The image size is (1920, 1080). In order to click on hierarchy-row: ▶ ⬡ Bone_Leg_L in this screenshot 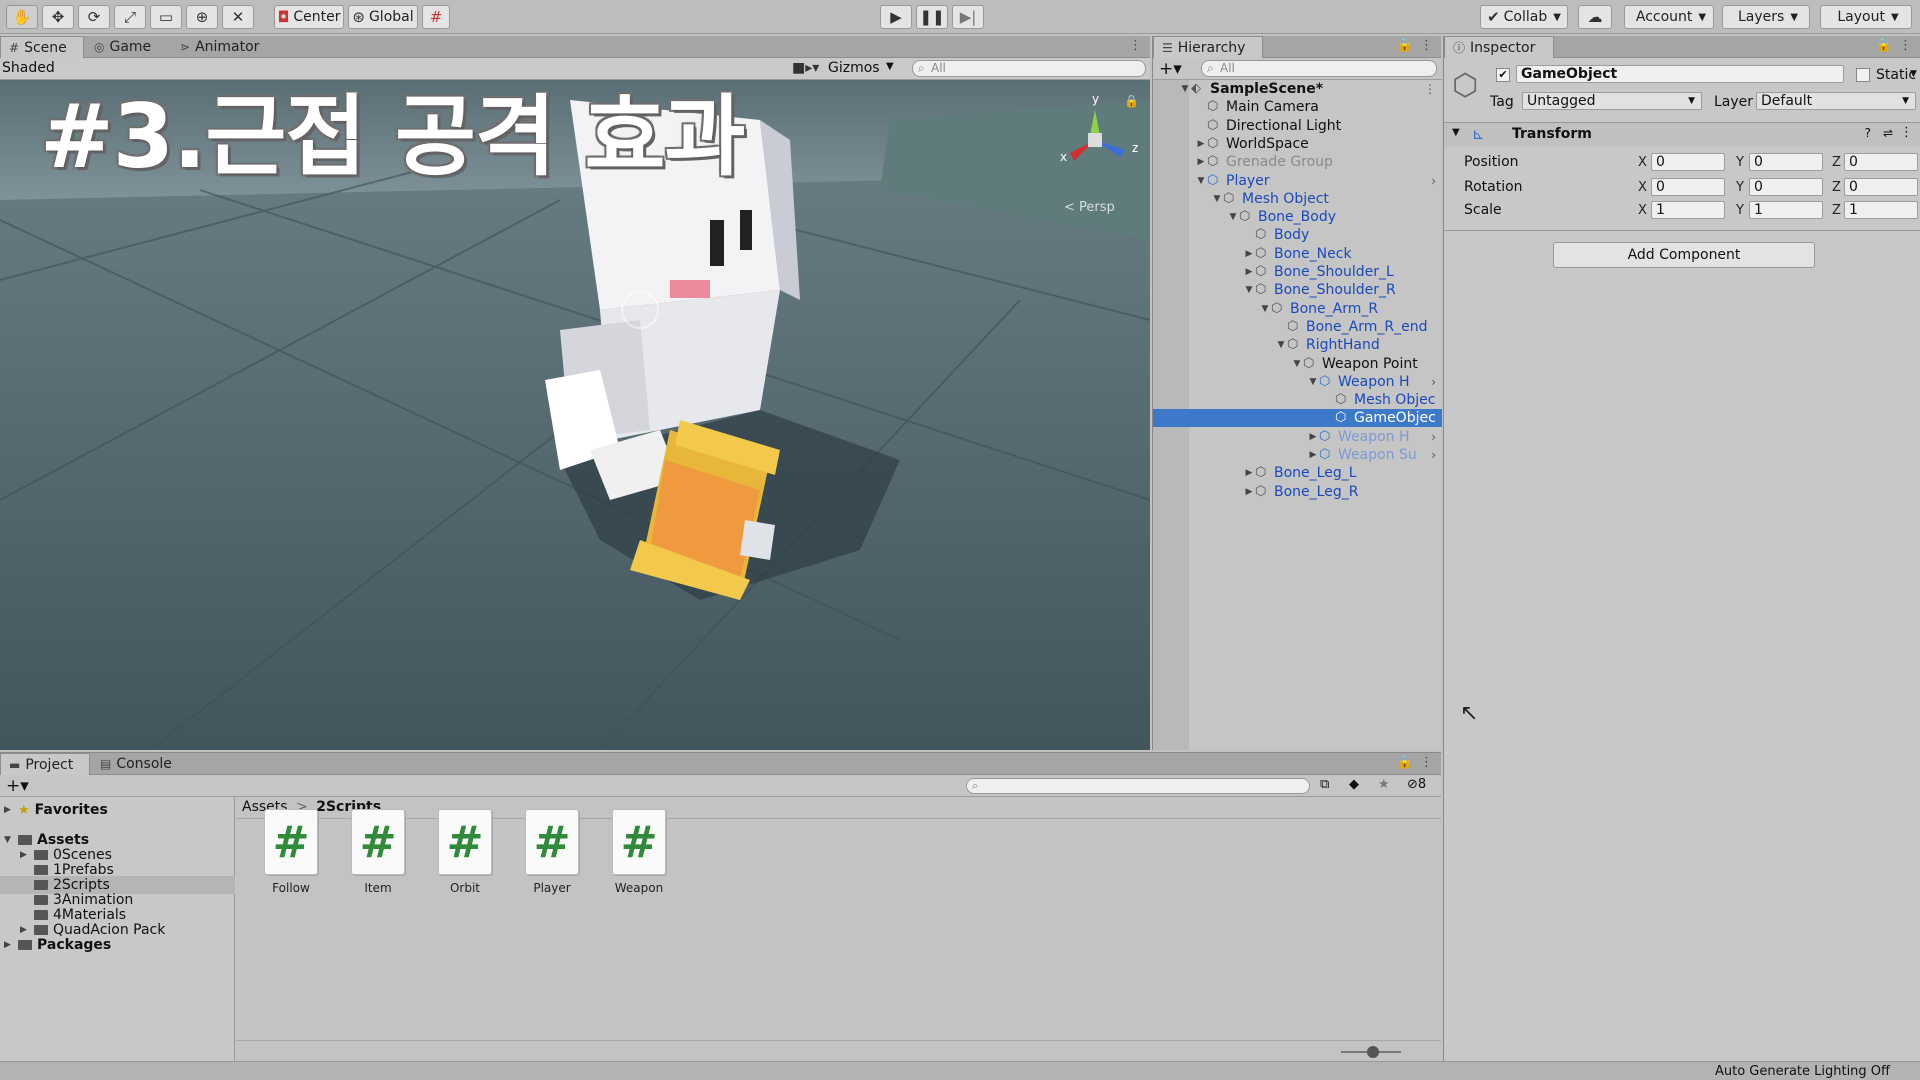, I will do `click(1297, 473)`.